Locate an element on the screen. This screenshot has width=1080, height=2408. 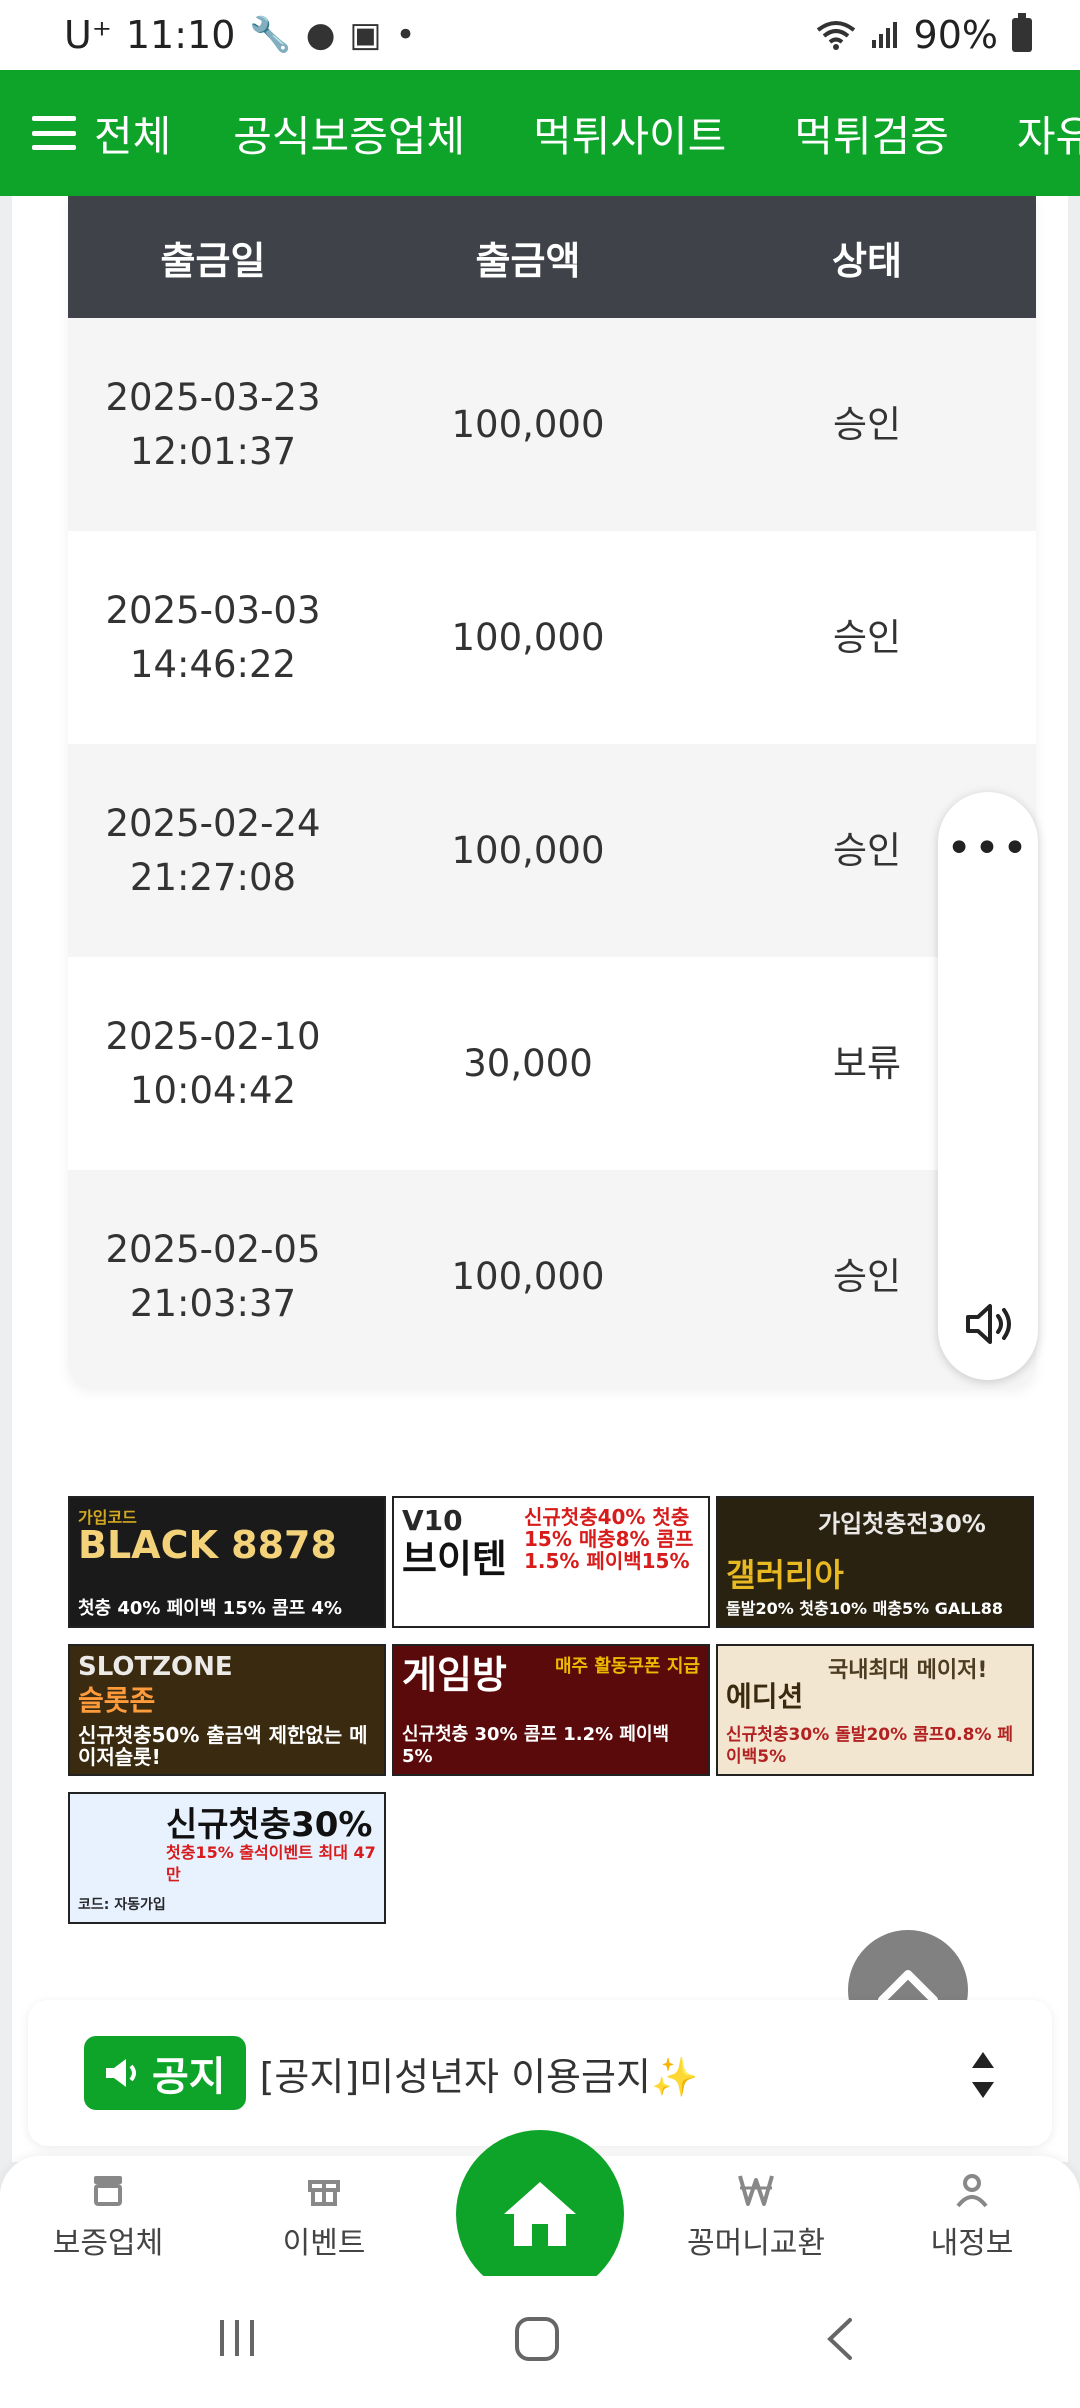
table-row: 2025-03-23 12:01:37 100,000 승인 is located at coordinates (552, 424).